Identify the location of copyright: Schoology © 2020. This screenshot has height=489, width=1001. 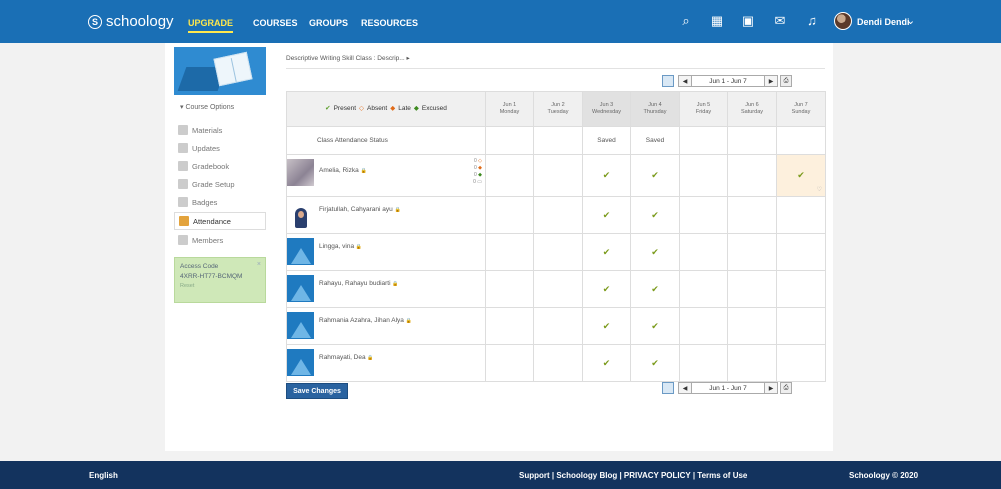
(884, 475).